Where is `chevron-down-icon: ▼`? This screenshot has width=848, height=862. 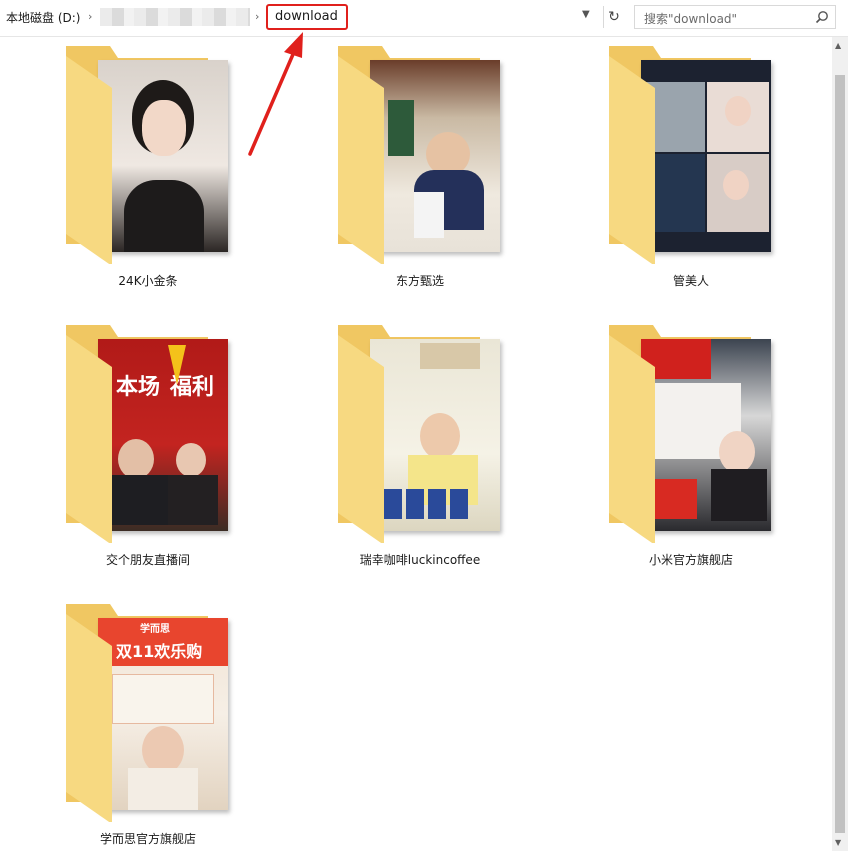 chevron-down-icon: ▼ is located at coordinates (586, 14).